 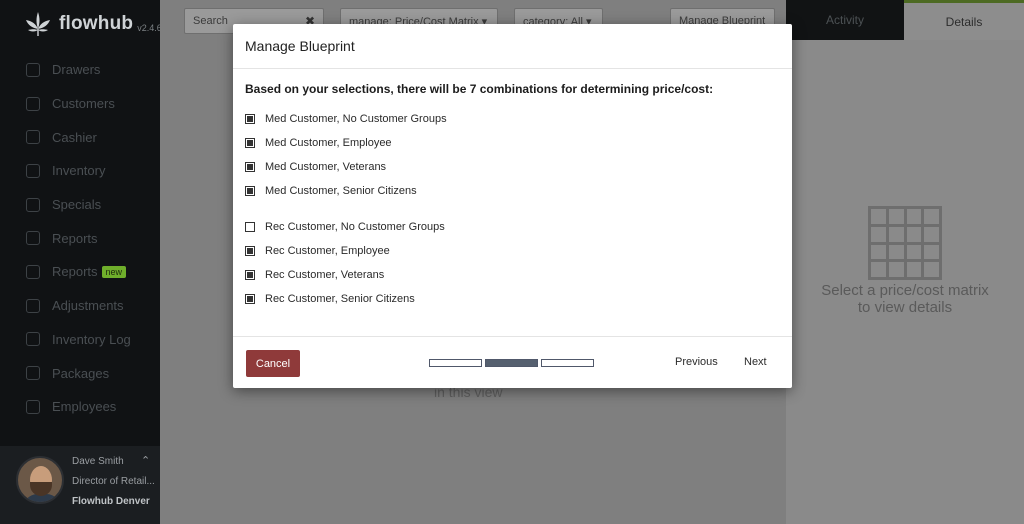 I want to click on brand: flowhub v2.4.6a, so click(x=95, y=24).